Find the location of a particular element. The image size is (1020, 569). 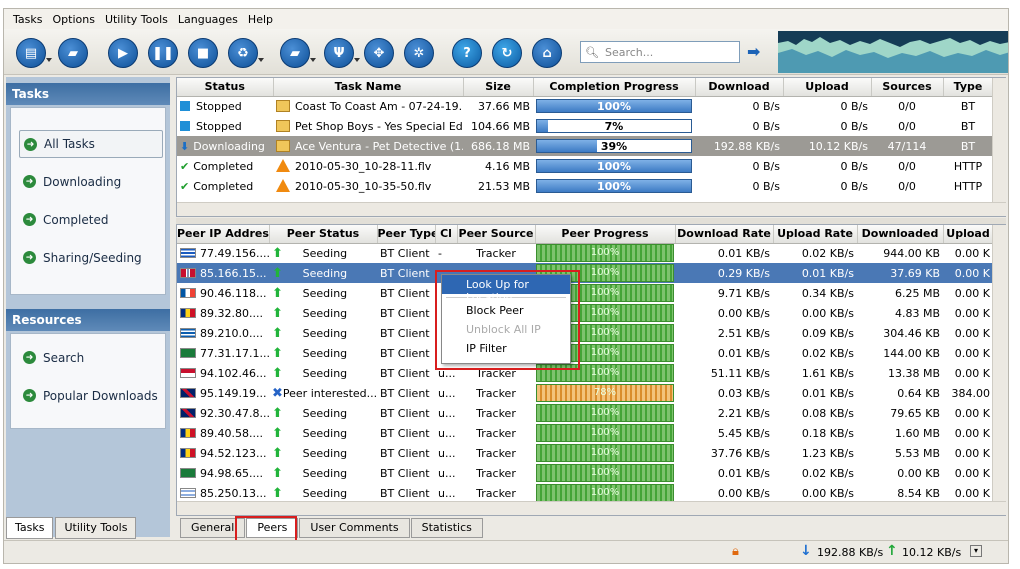

menu-utility-tools: Utility Tools is located at coordinates (136, 19).